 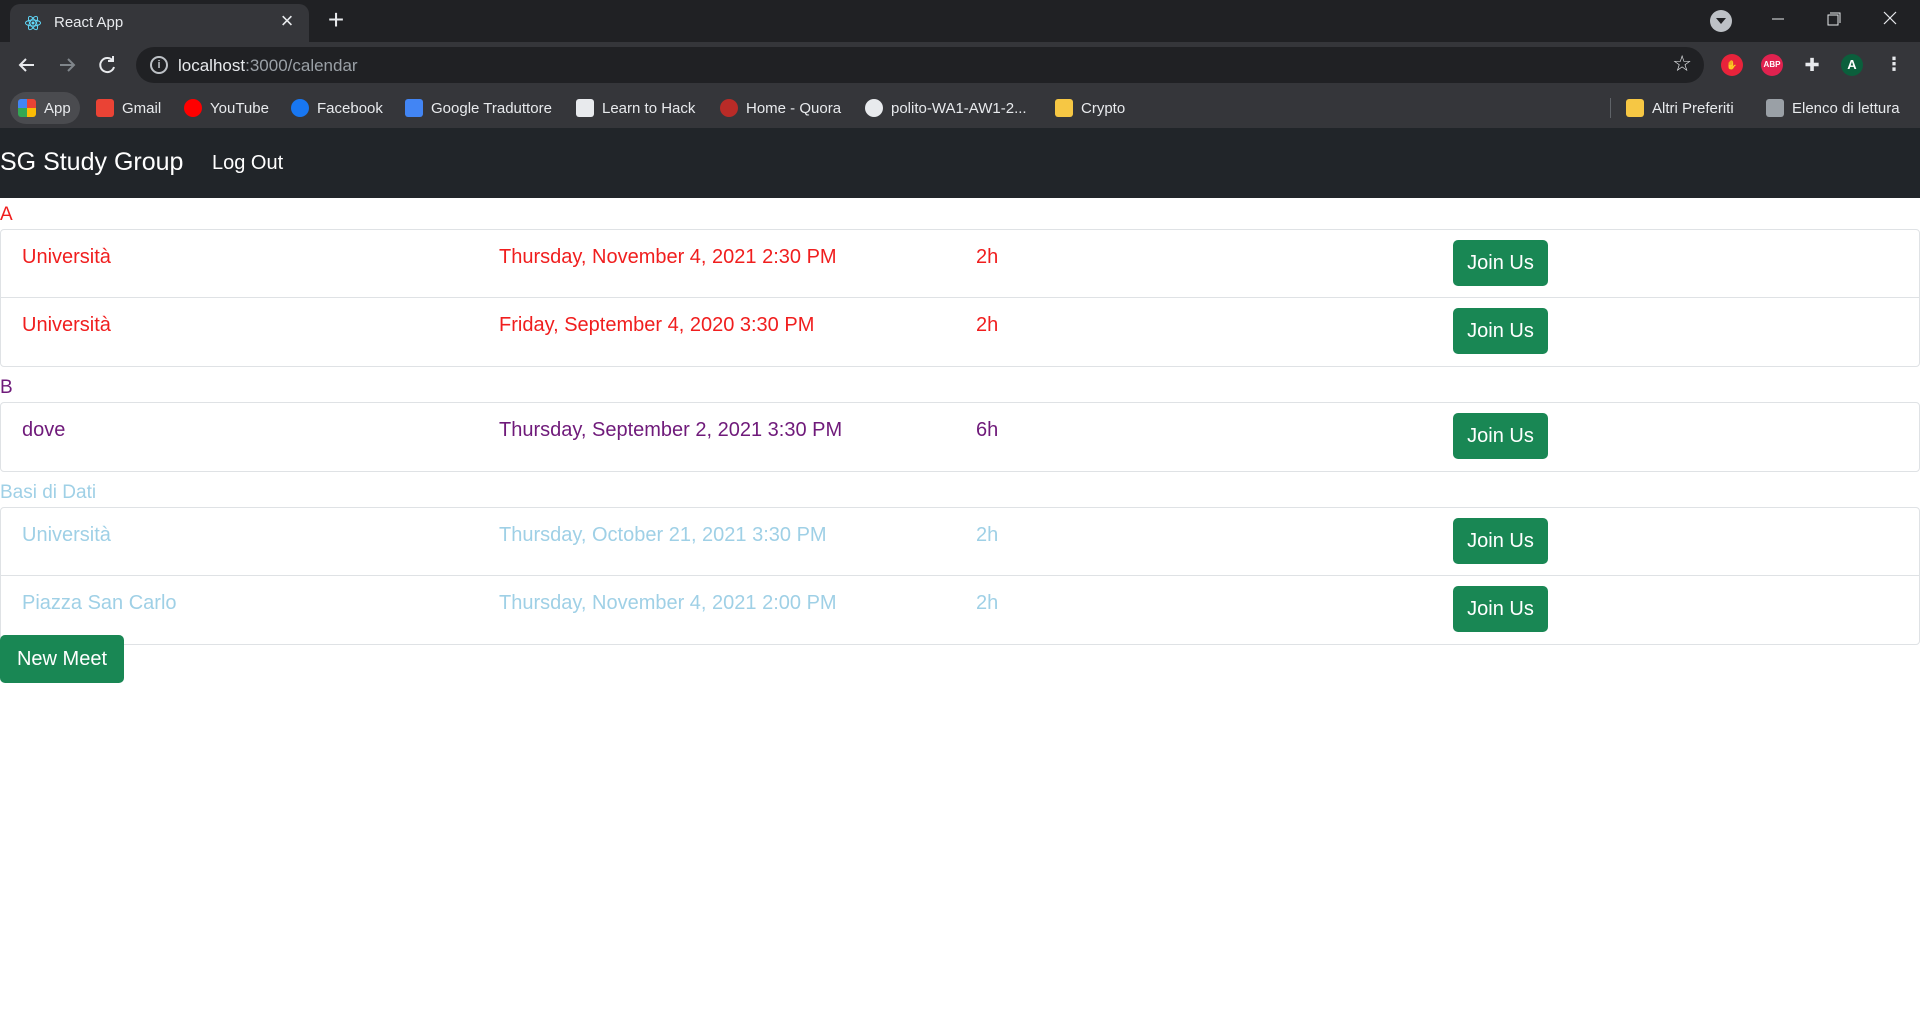 What do you see at coordinates (91, 162) in the screenshot?
I see `app-brand: SG Study Group` at bounding box center [91, 162].